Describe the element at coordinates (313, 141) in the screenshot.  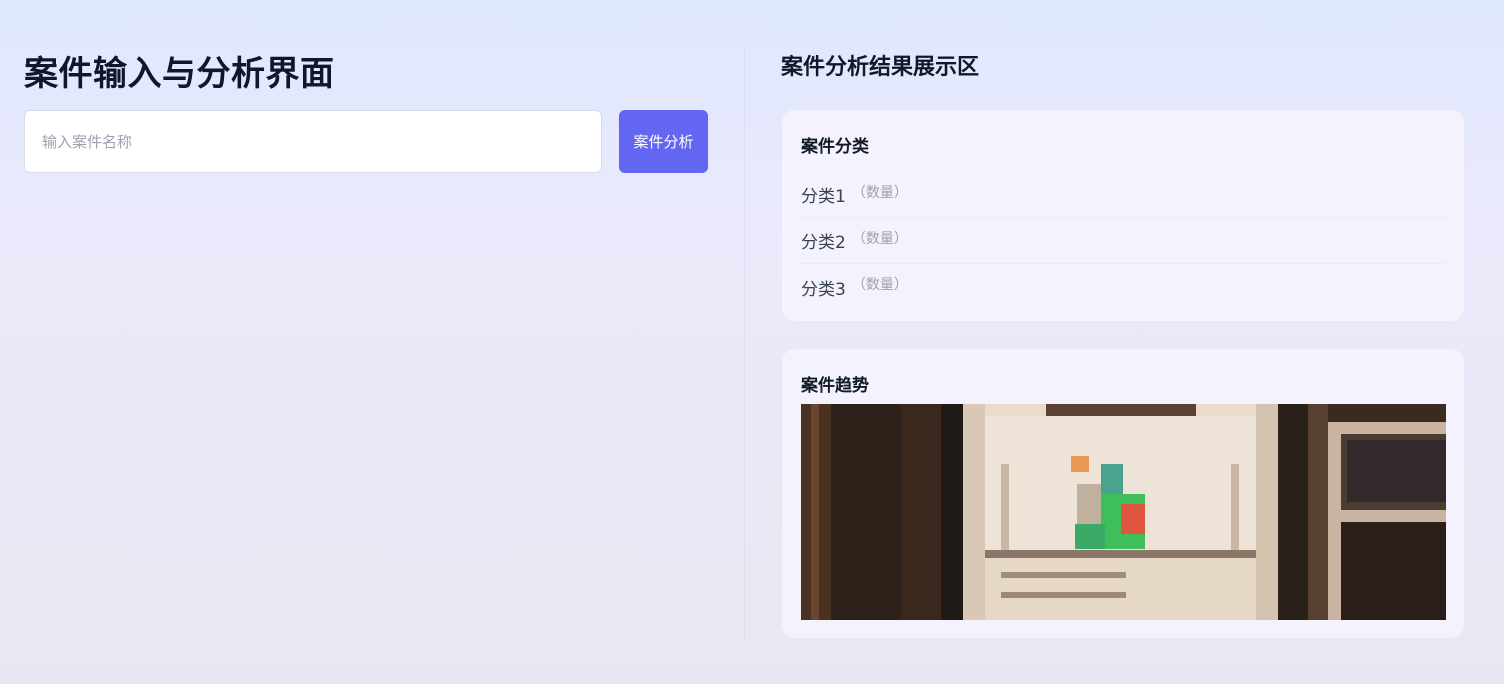
I see `case-name-input` at that location.